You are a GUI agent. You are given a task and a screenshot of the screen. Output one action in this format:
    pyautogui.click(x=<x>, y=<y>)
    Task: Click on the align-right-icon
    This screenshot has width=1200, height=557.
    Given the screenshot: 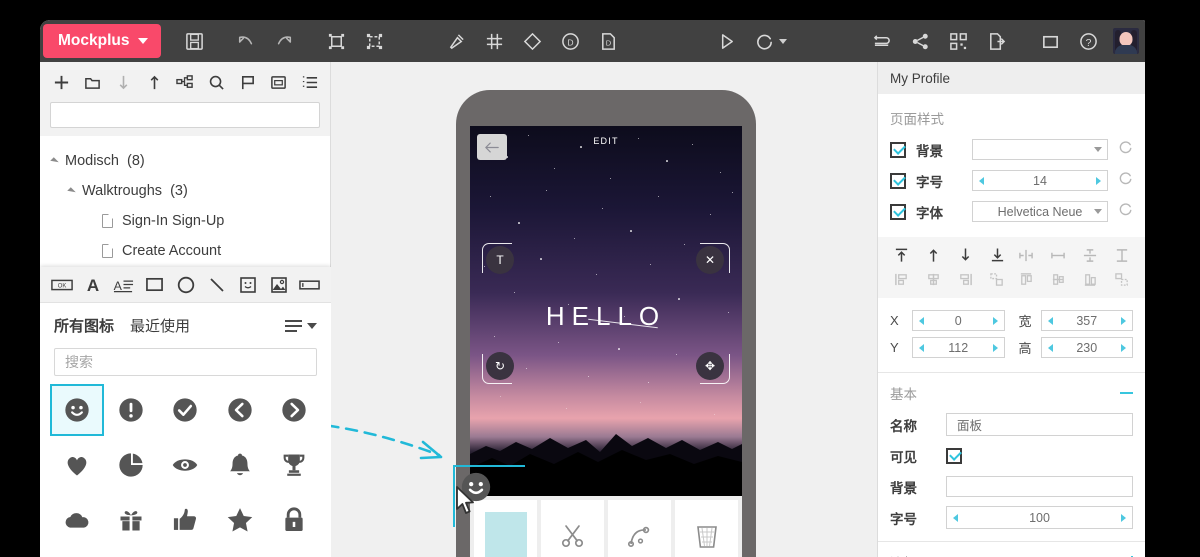 What is the action you would take?
    pyautogui.click(x=965, y=279)
    